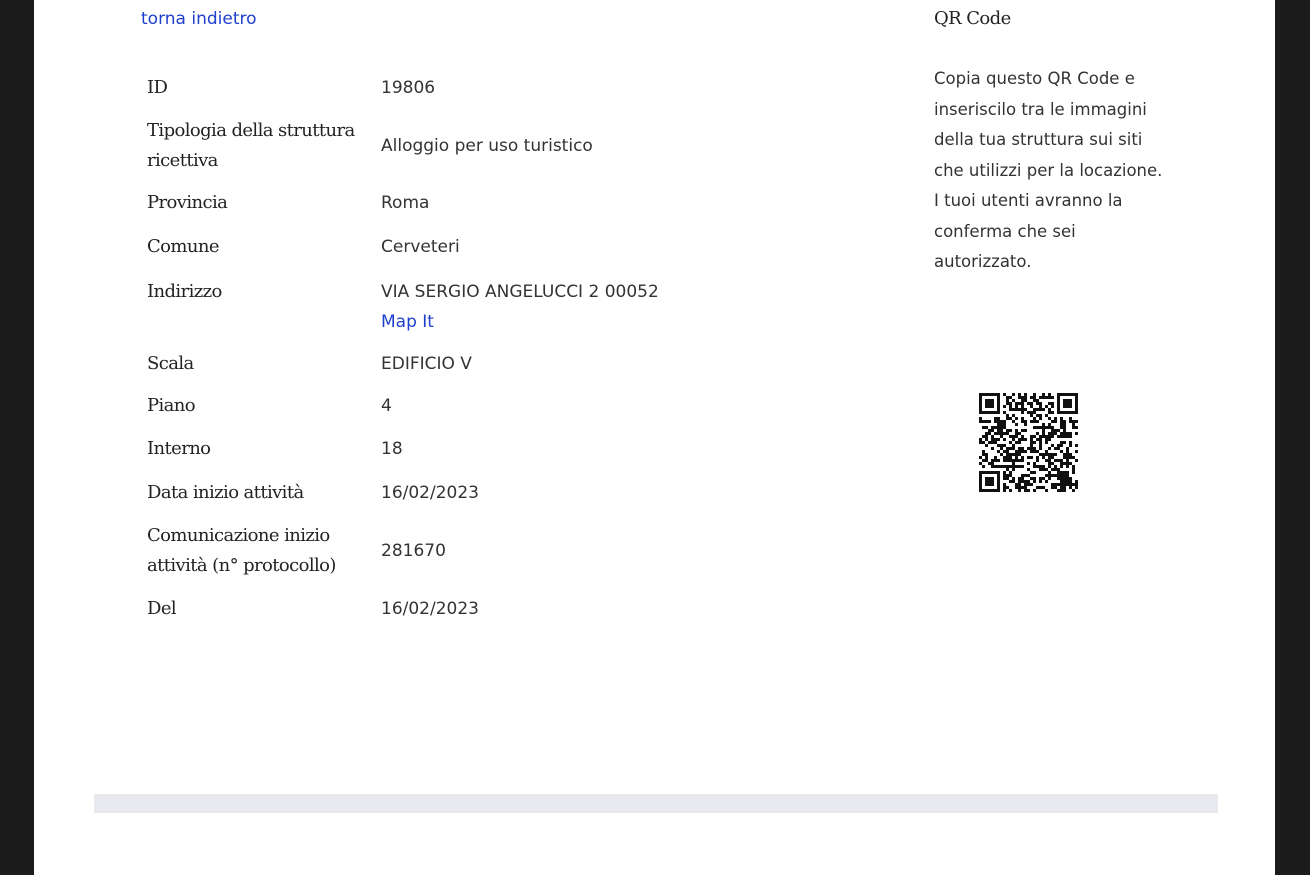  I want to click on detail-row-id: ID 19806, so click(447, 88).